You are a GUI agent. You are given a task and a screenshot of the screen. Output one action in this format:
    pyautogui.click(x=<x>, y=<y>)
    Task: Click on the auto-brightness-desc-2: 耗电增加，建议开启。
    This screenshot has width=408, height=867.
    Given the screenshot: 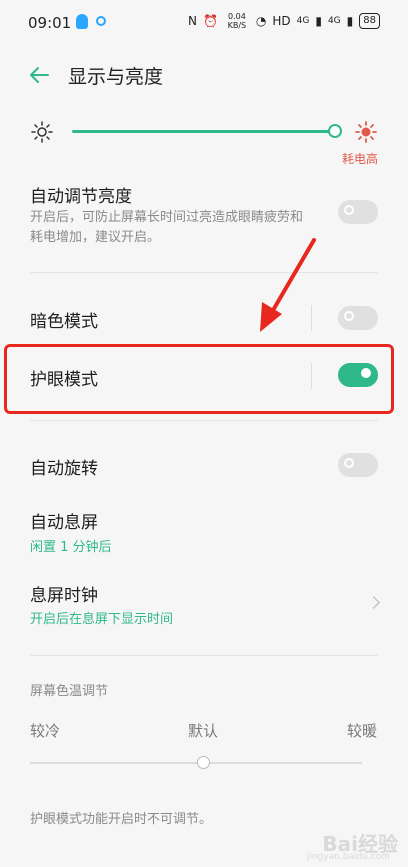 What is the action you would take?
    pyautogui.click(x=95, y=237)
    